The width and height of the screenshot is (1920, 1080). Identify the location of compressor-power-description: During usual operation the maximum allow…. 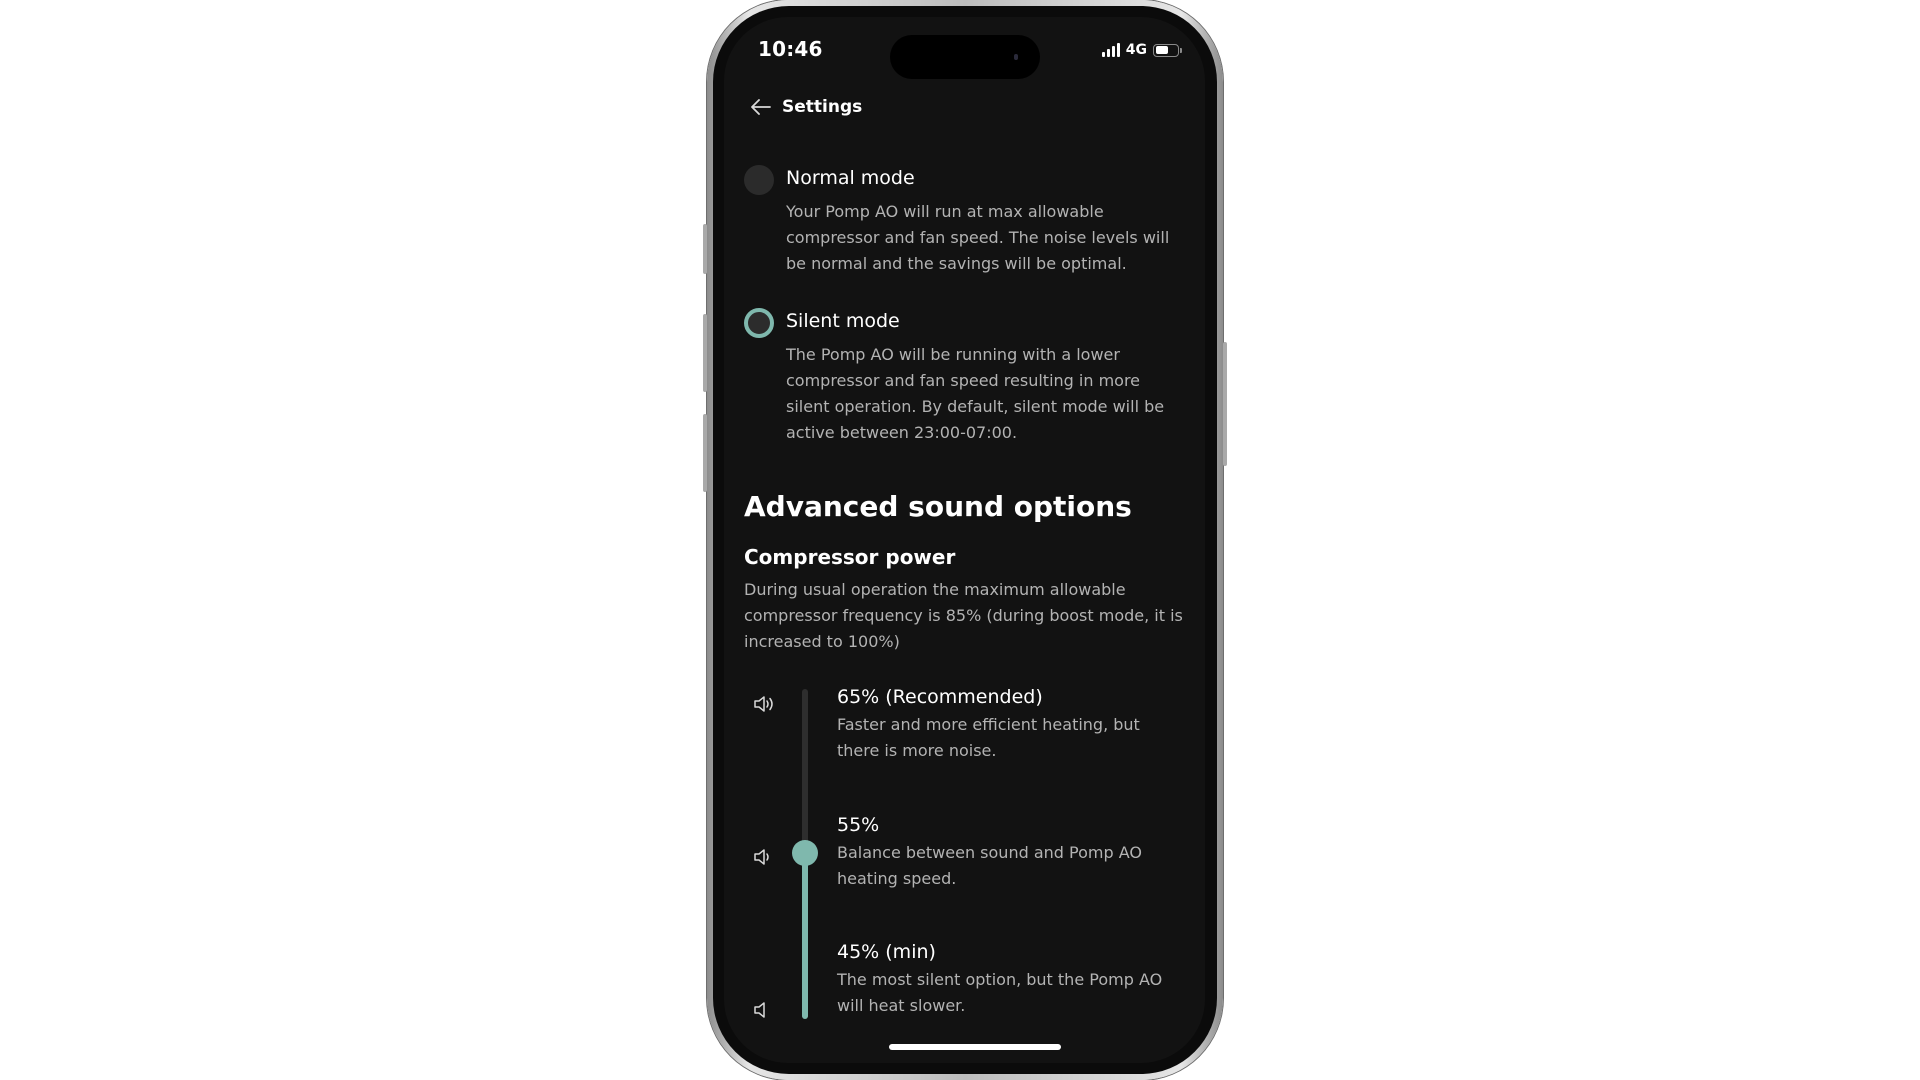
(963, 615).